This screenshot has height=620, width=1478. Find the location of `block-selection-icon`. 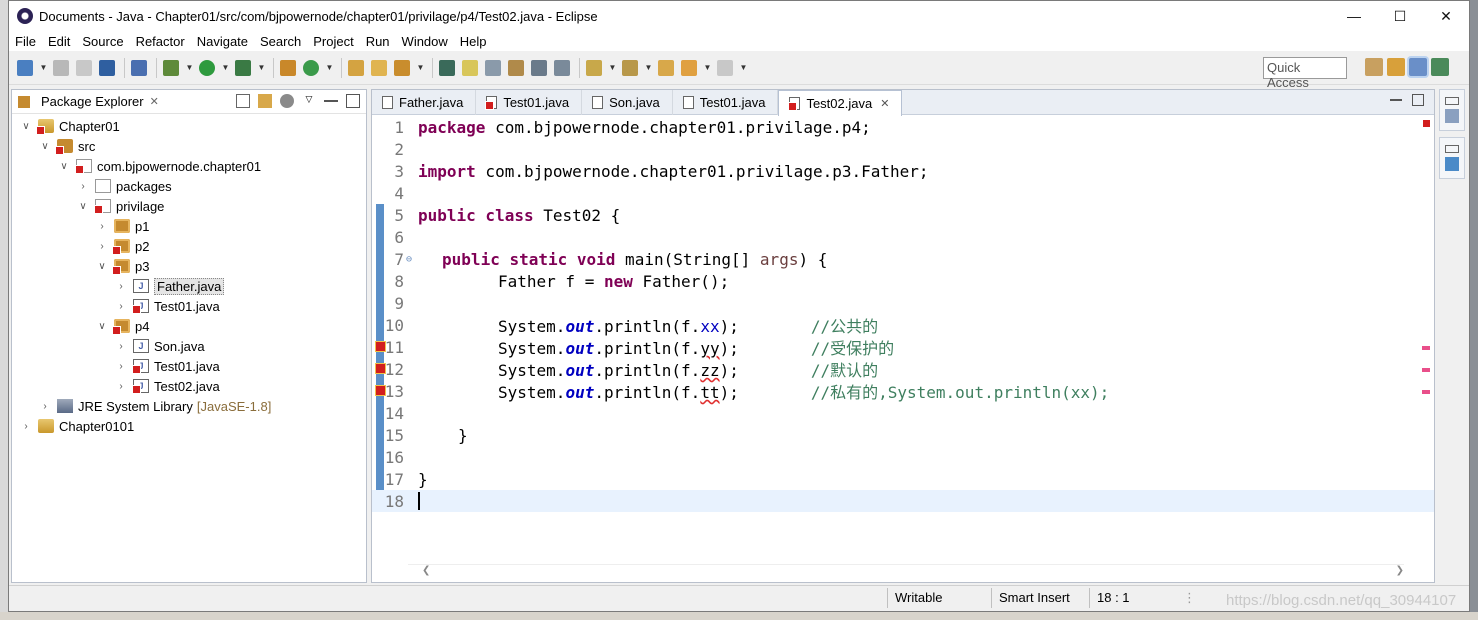

block-selection-icon is located at coordinates (493, 67).